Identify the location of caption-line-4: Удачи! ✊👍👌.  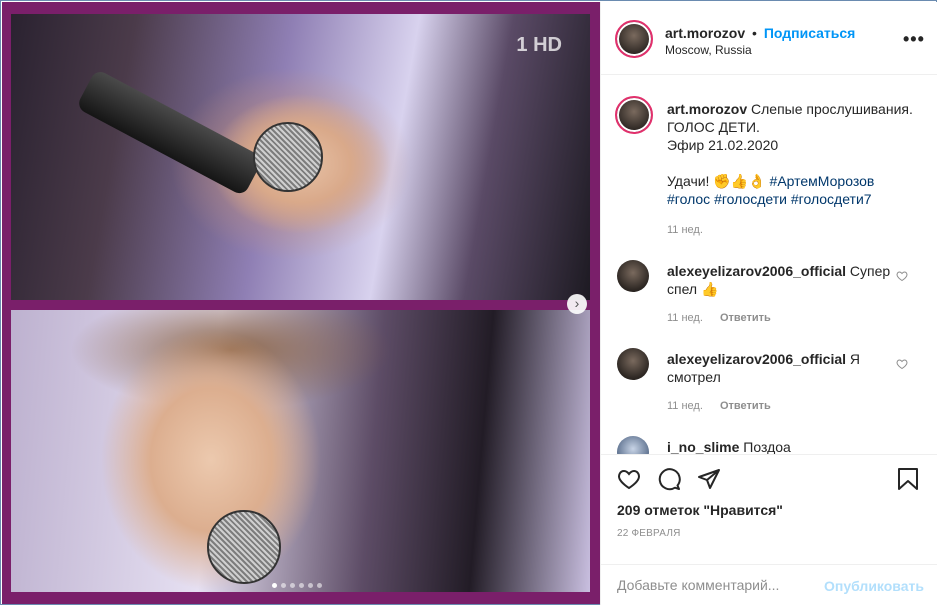
(716, 181).